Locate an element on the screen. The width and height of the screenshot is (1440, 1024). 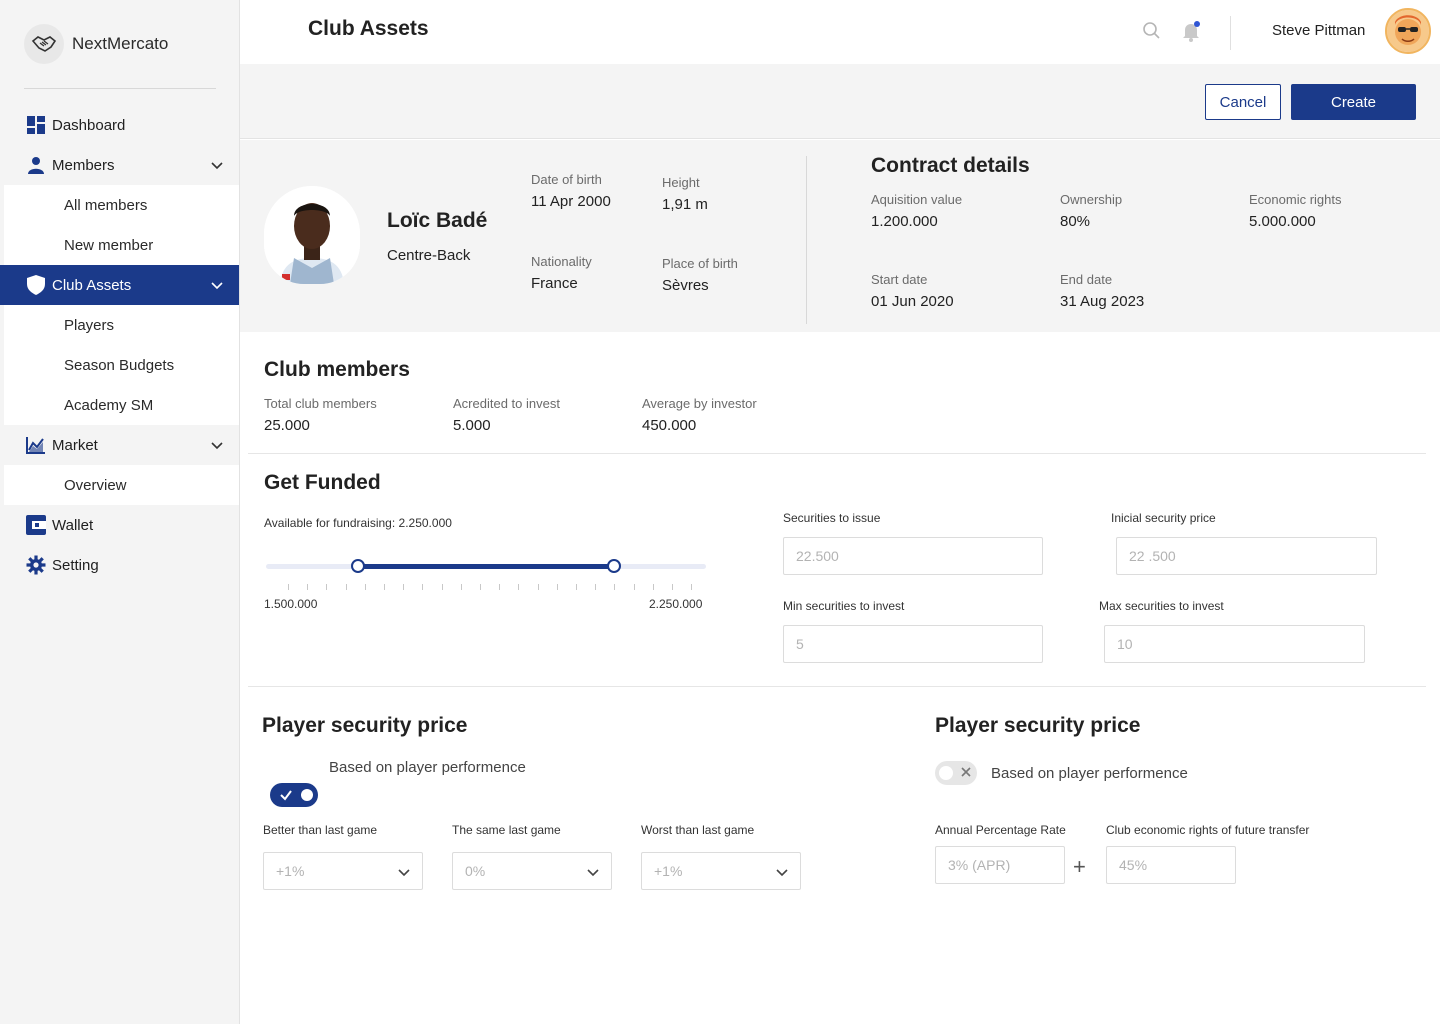
slider-min-label: 1.500.000 is located at coordinates (291, 604).